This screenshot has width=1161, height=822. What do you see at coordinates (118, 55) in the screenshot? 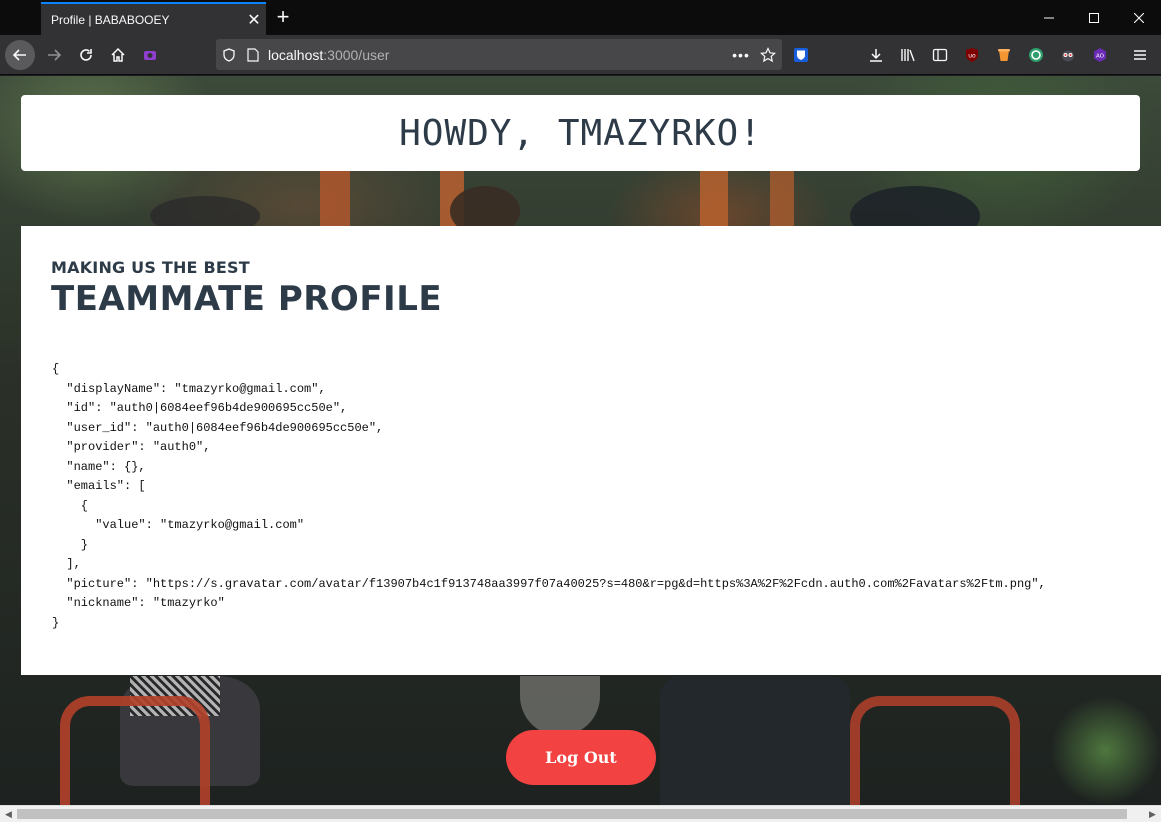
I see `home-icon` at bounding box center [118, 55].